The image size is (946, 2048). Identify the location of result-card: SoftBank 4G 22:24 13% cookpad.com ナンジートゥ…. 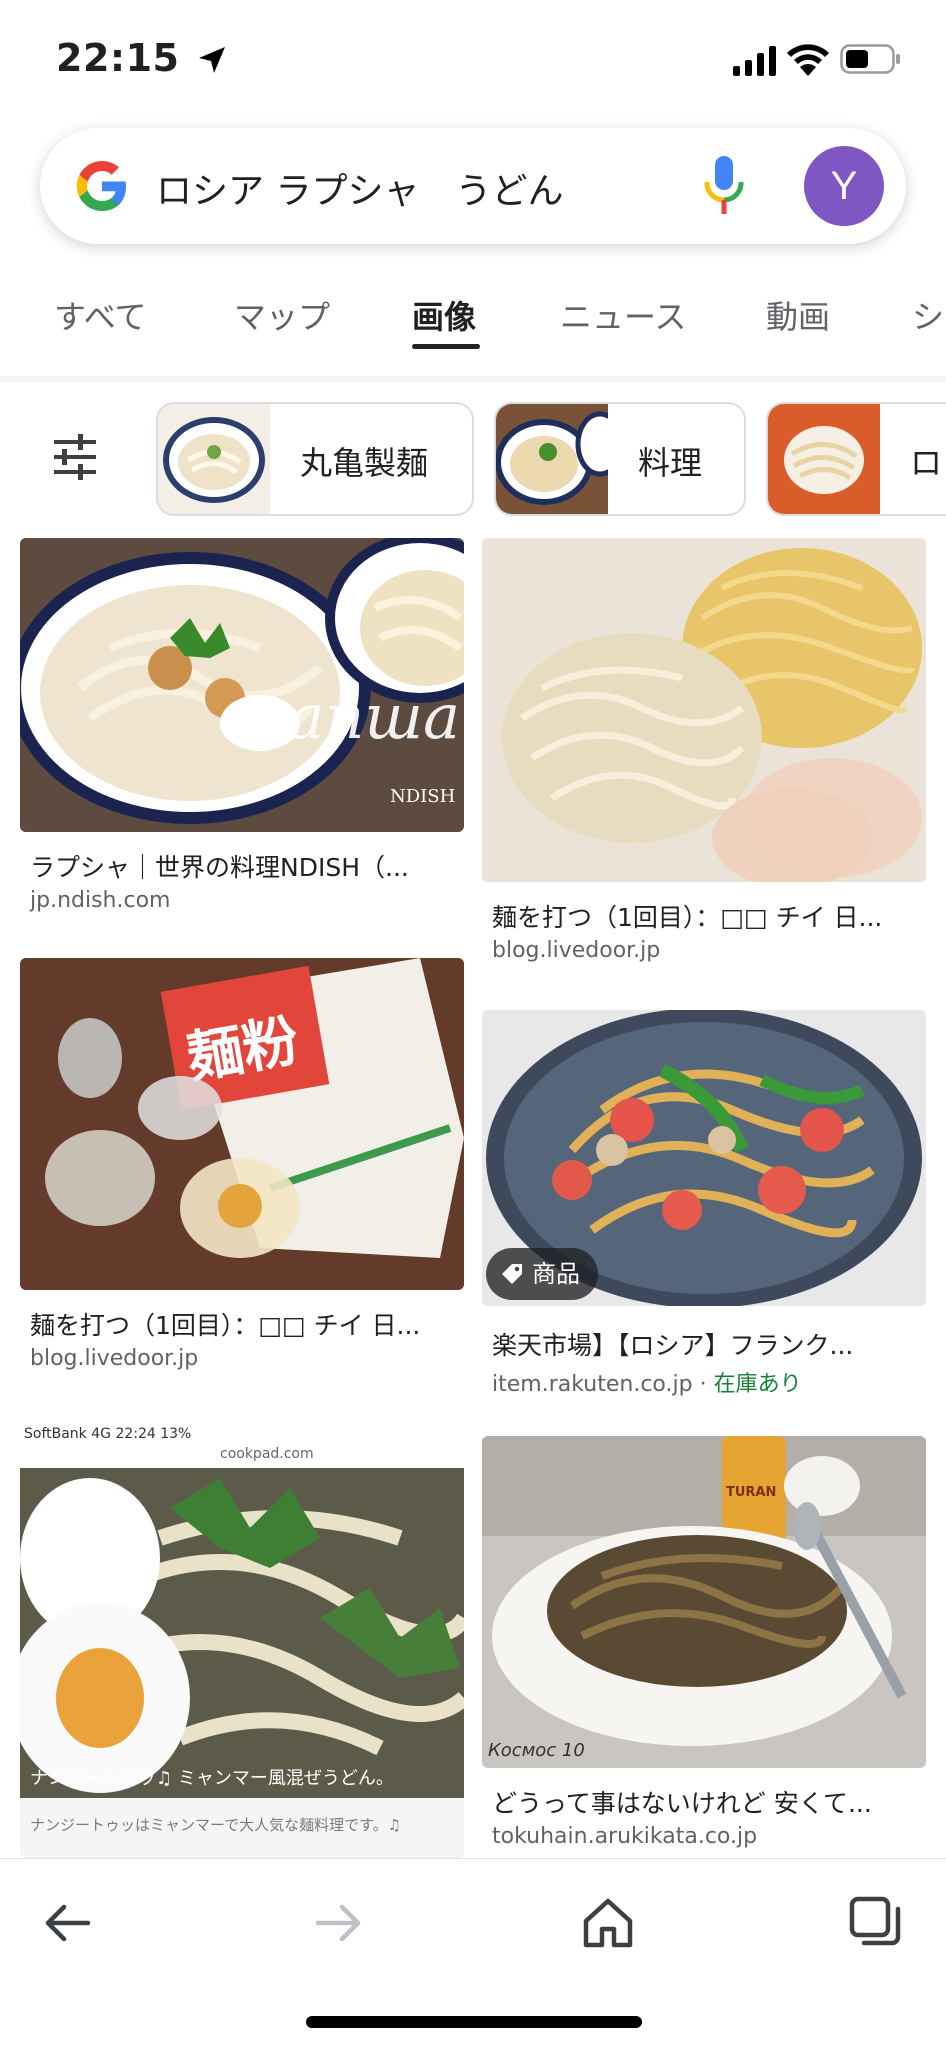
(242, 1638).